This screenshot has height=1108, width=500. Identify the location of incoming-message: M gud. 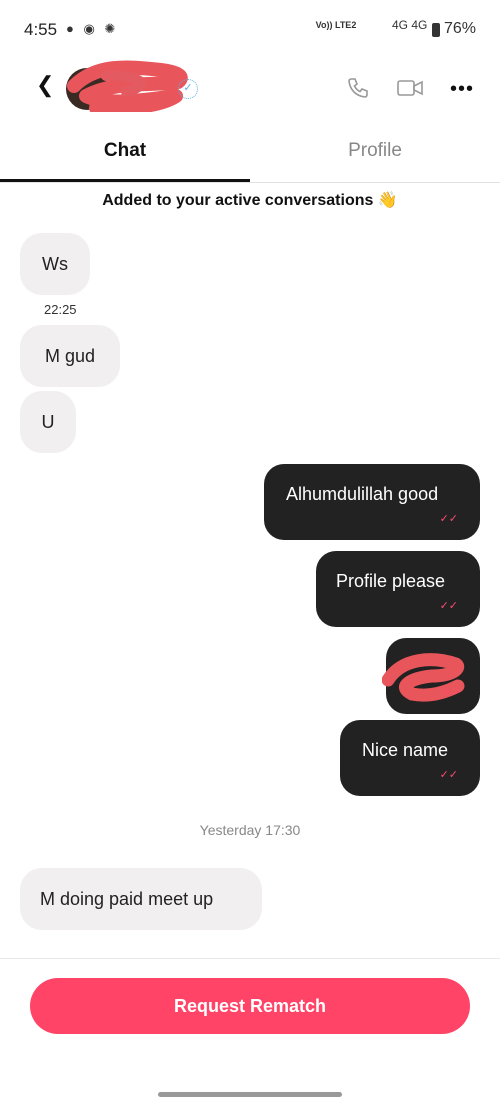
(70, 356).